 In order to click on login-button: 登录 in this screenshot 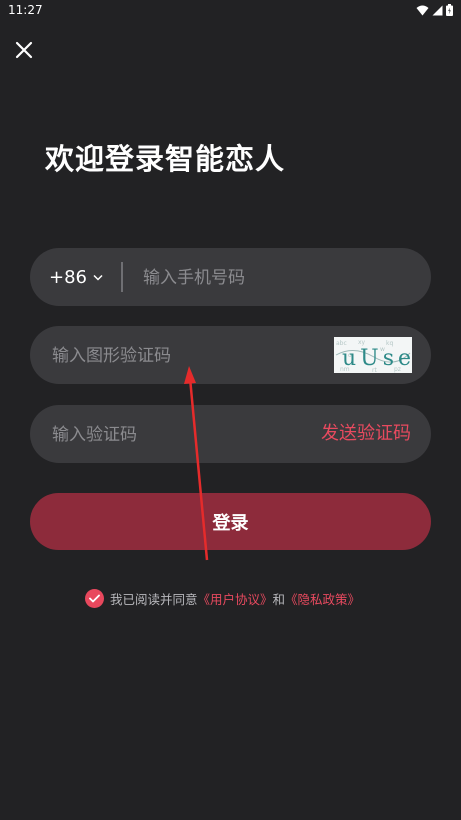, I will do `click(230, 521)`.